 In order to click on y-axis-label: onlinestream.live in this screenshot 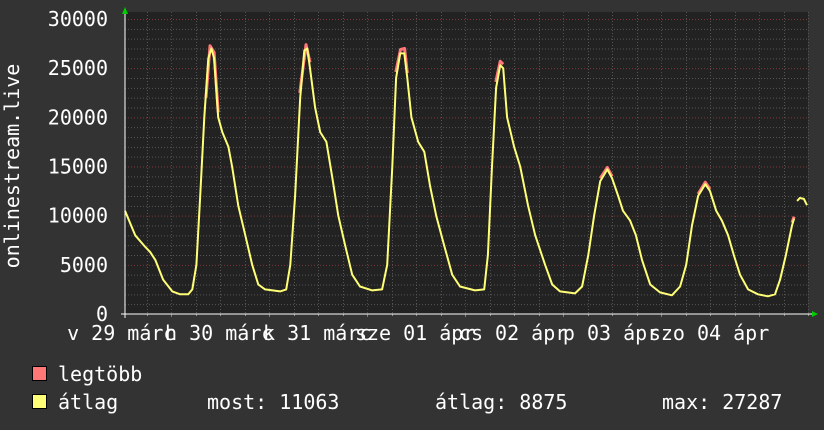, I will do `click(12, 166)`.